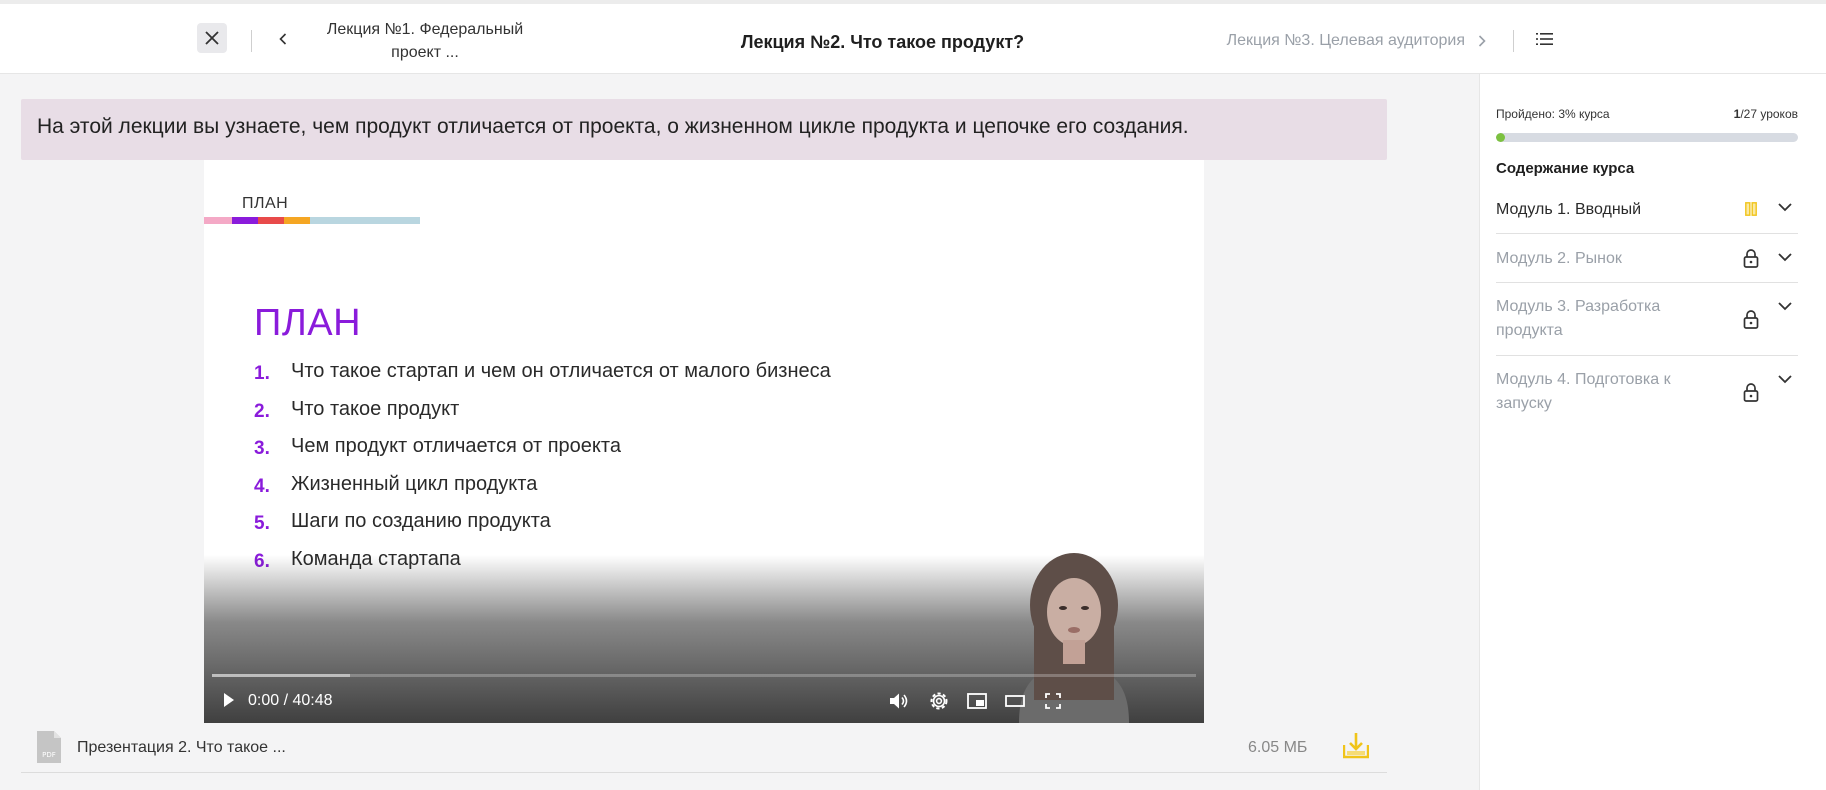  I want to click on play-button, so click(229, 700).